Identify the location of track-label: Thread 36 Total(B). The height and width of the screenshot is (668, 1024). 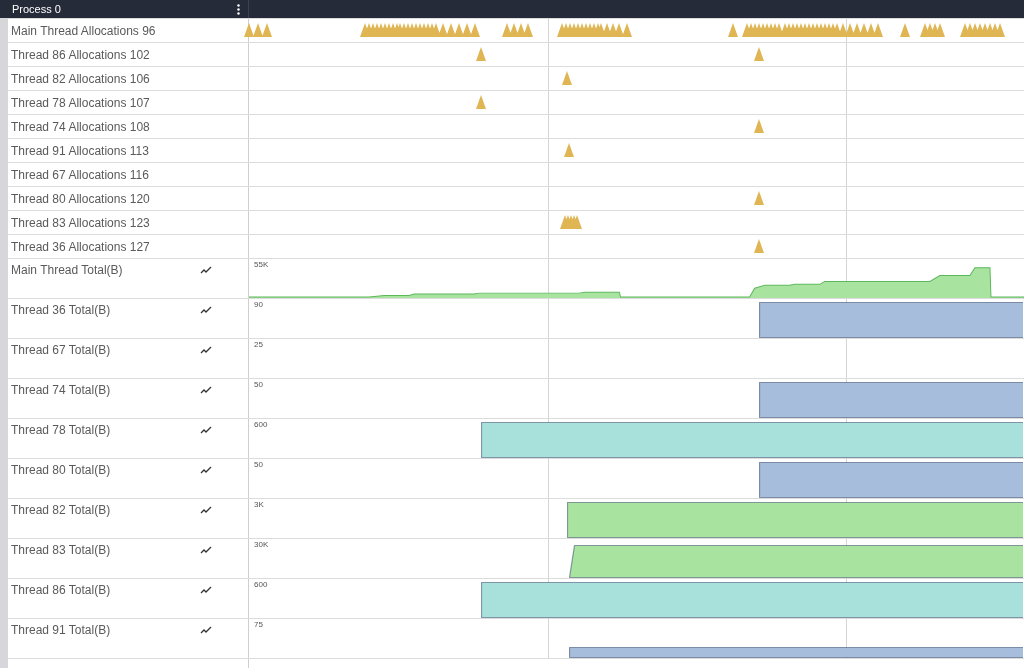
(61, 310).